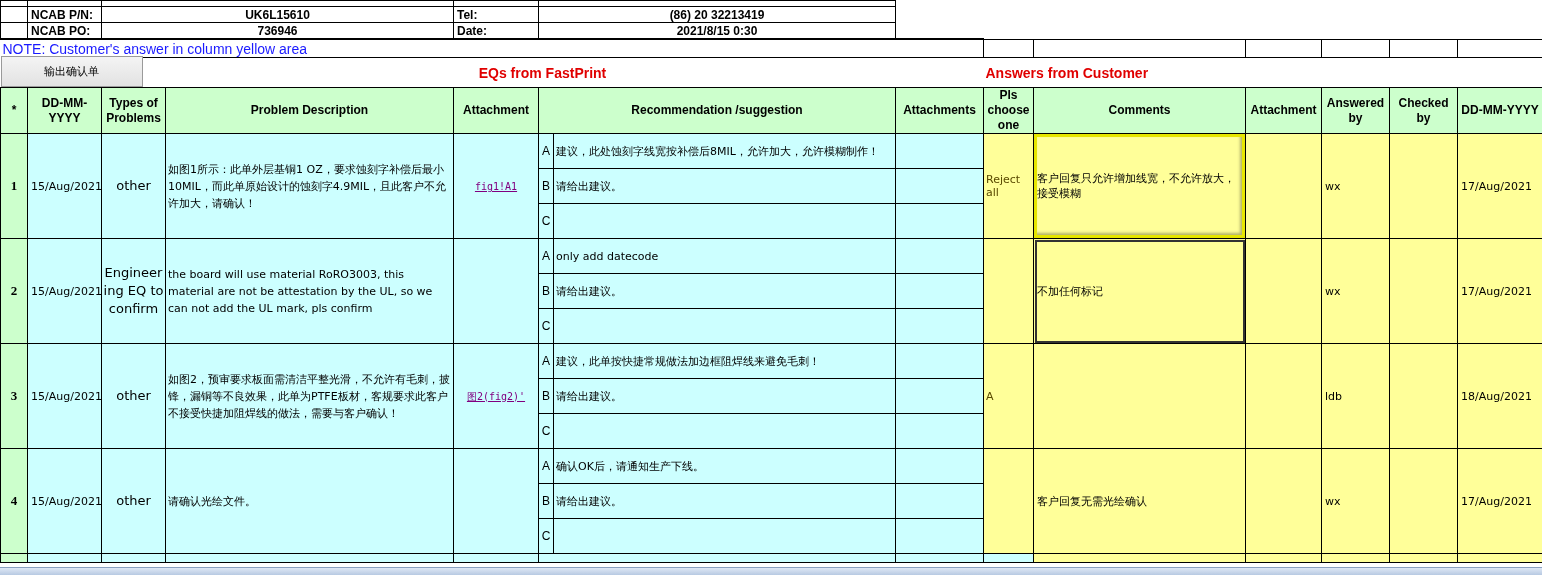  Describe the element at coordinates (14, 396) in the screenshot. I see `row-number: 3` at that location.